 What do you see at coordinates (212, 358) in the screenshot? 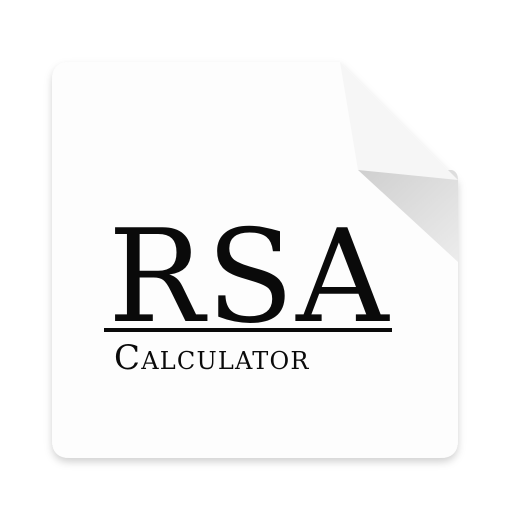
I see `subtitle-calculator: Calculator` at bounding box center [212, 358].